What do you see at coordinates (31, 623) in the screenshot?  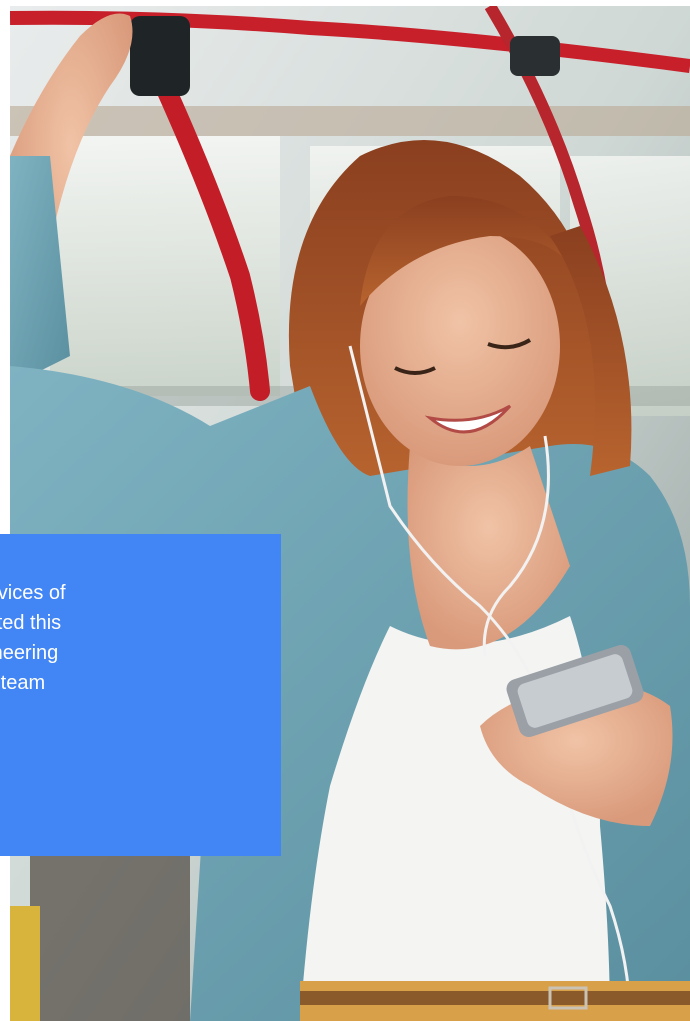 I see `caption-line: pleted this` at bounding box center [31, 623].